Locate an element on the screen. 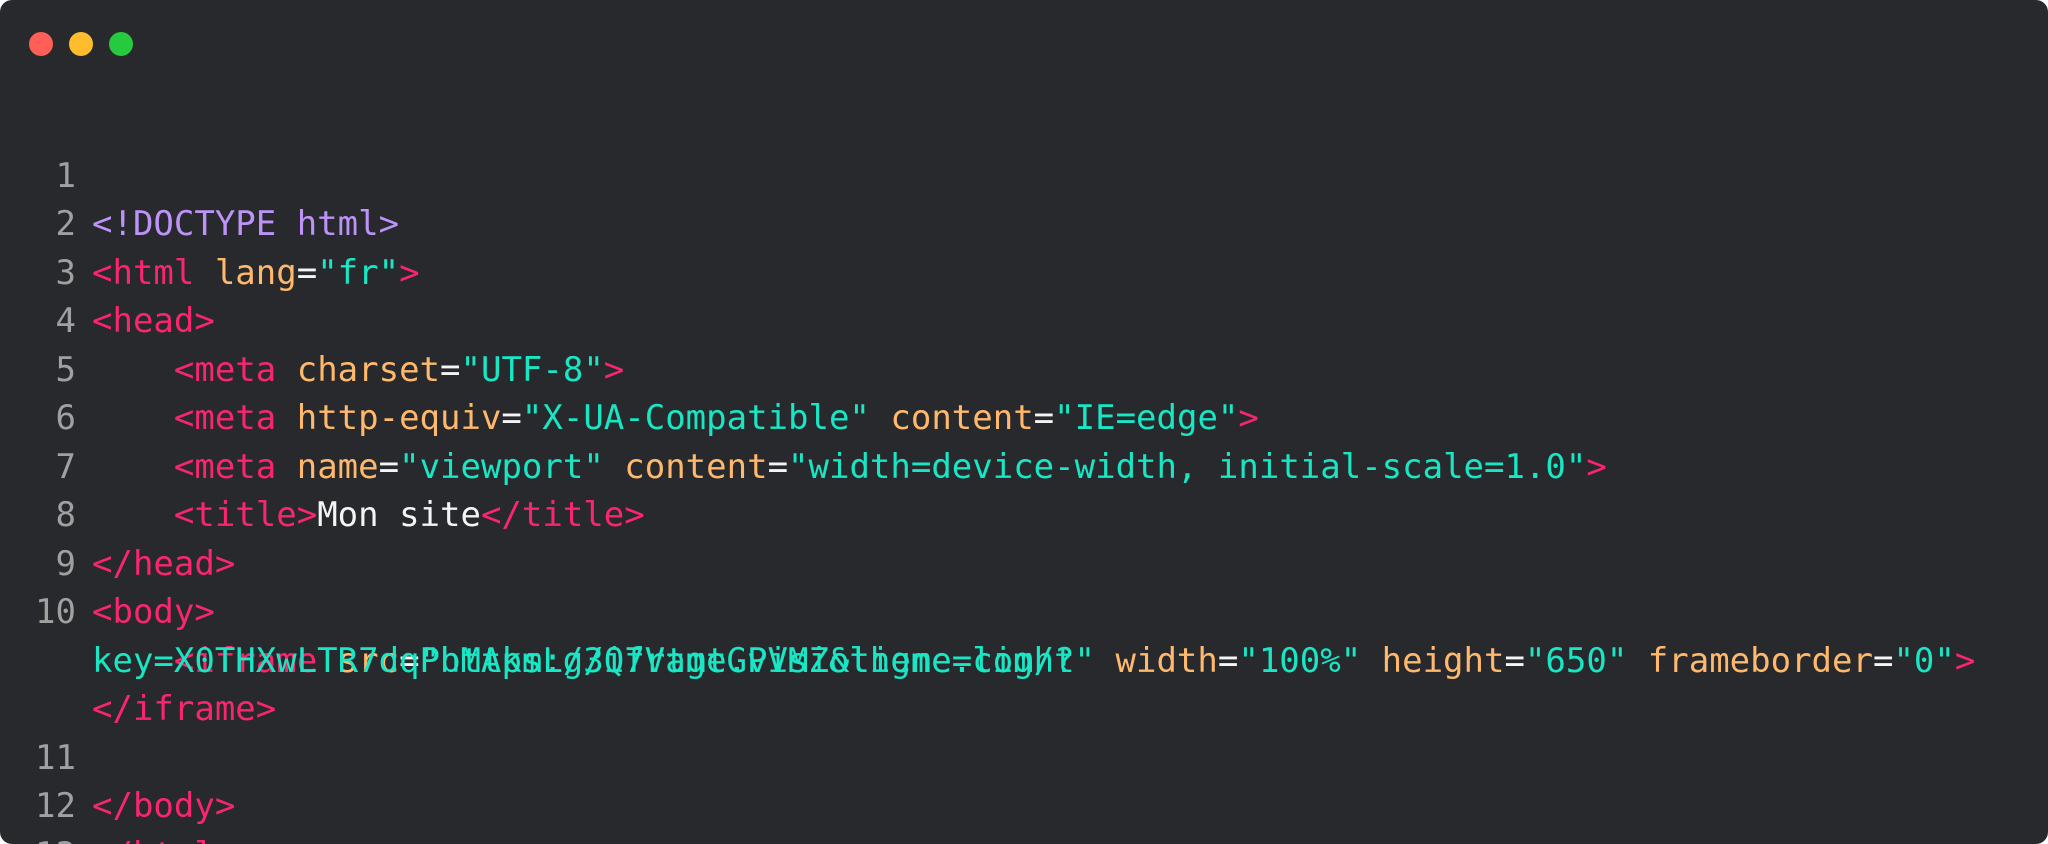 The image size is (2048, 844). line-number: 13 is located at coordinates (38, 837).